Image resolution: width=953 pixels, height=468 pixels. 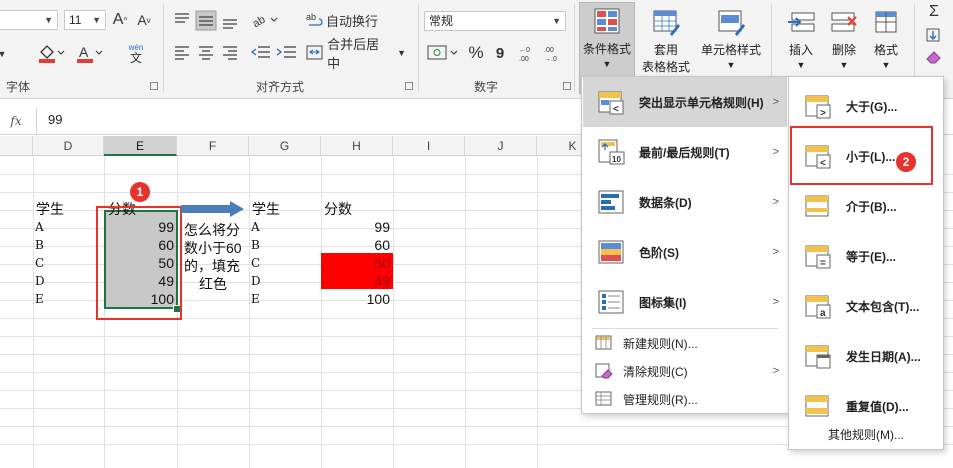 I want to click on number-group-label: 数字, so click(x=486, y=87).